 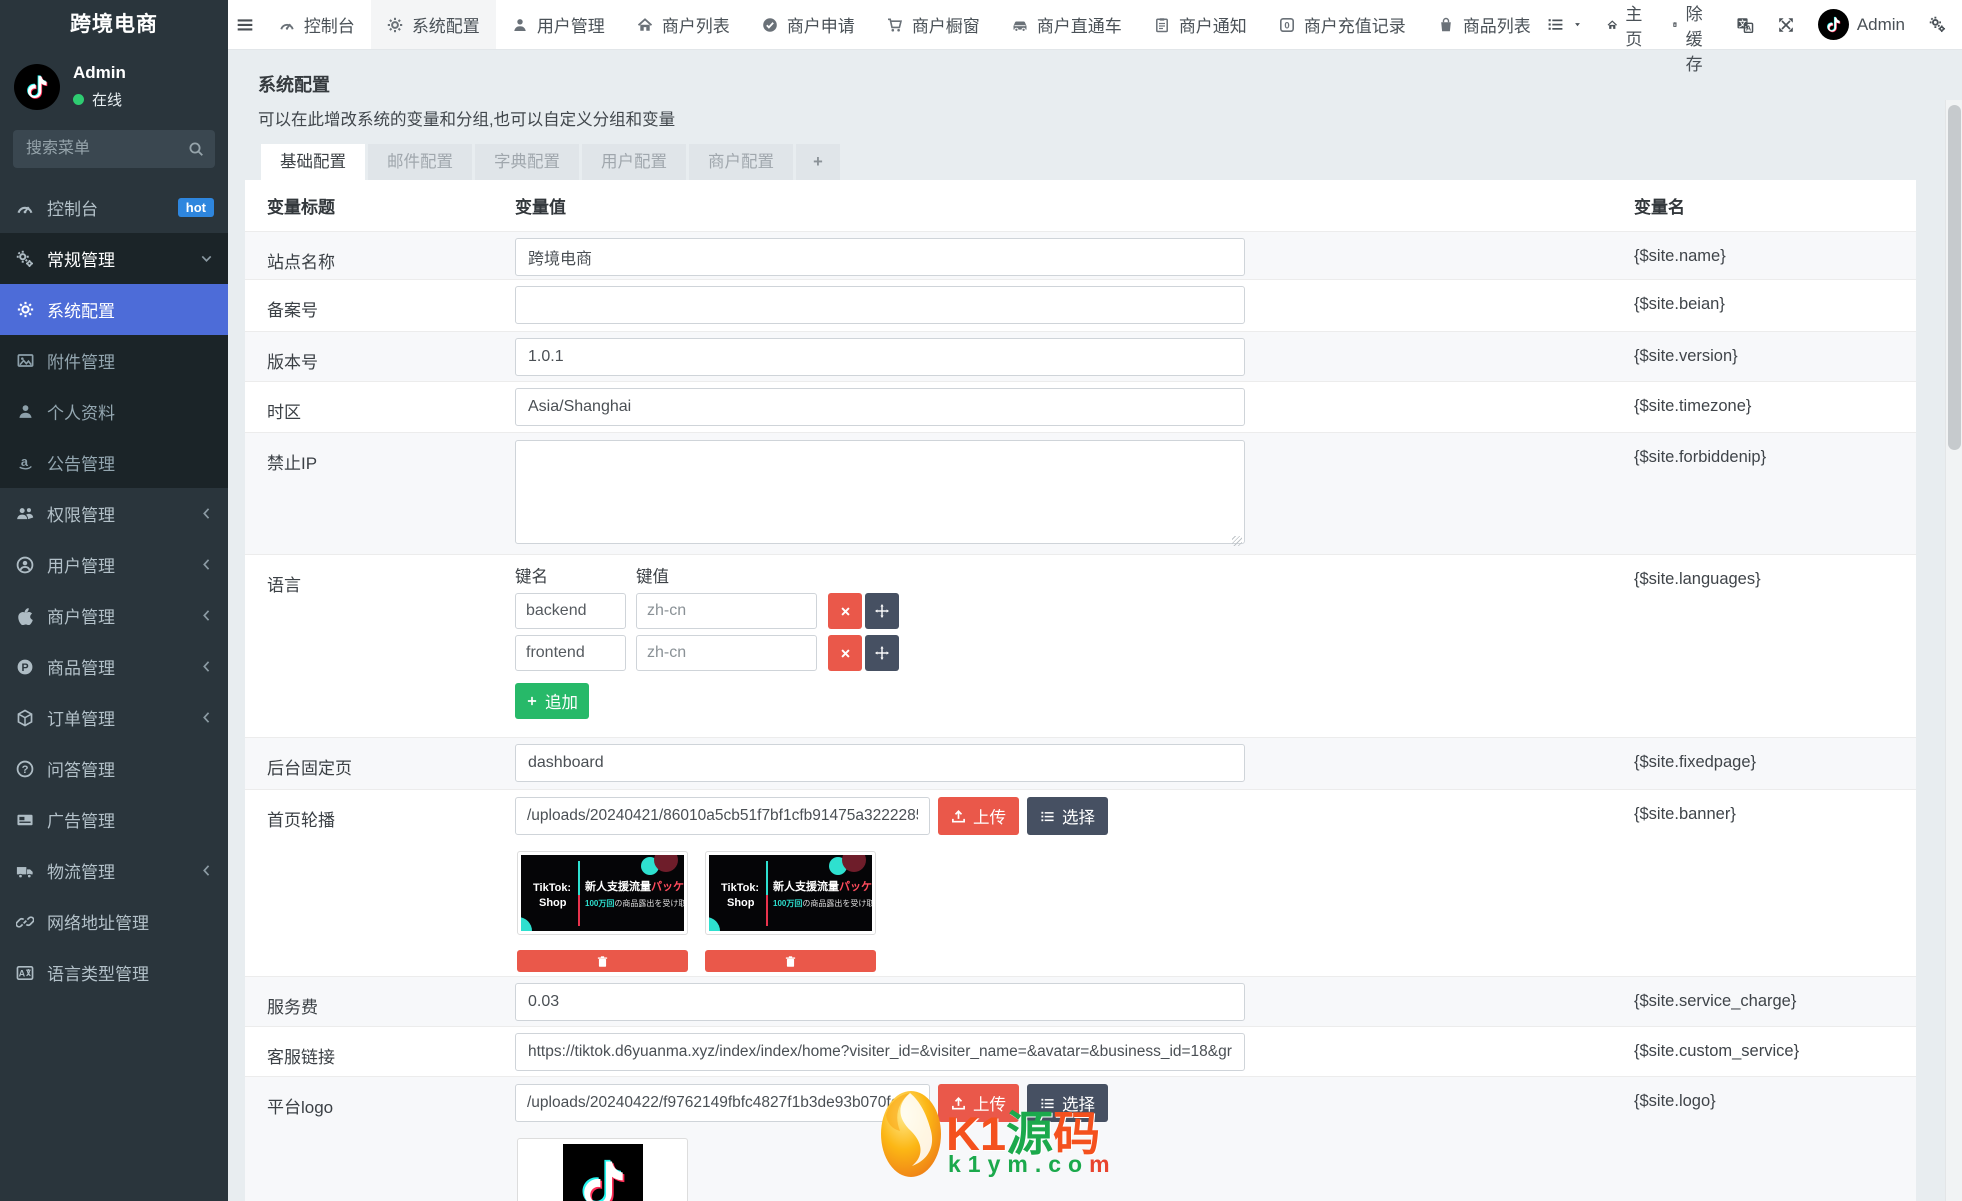 I want to click on tab-add-button: +, so click(x=818, y=162).